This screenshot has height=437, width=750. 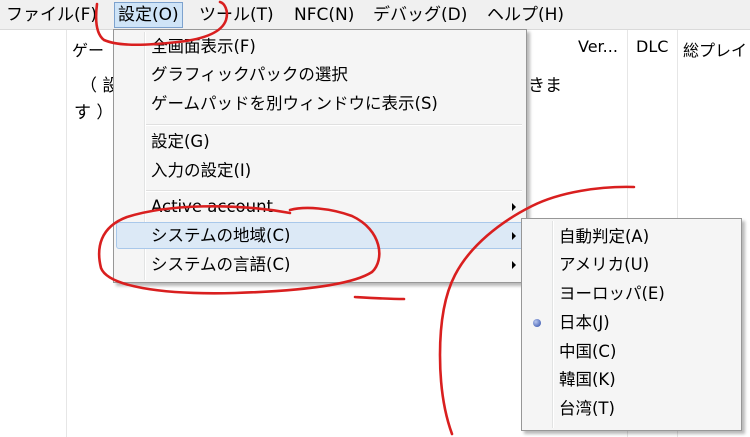 I want to click on menu-debug: デバッグ(D), so click(x=420, y=15).